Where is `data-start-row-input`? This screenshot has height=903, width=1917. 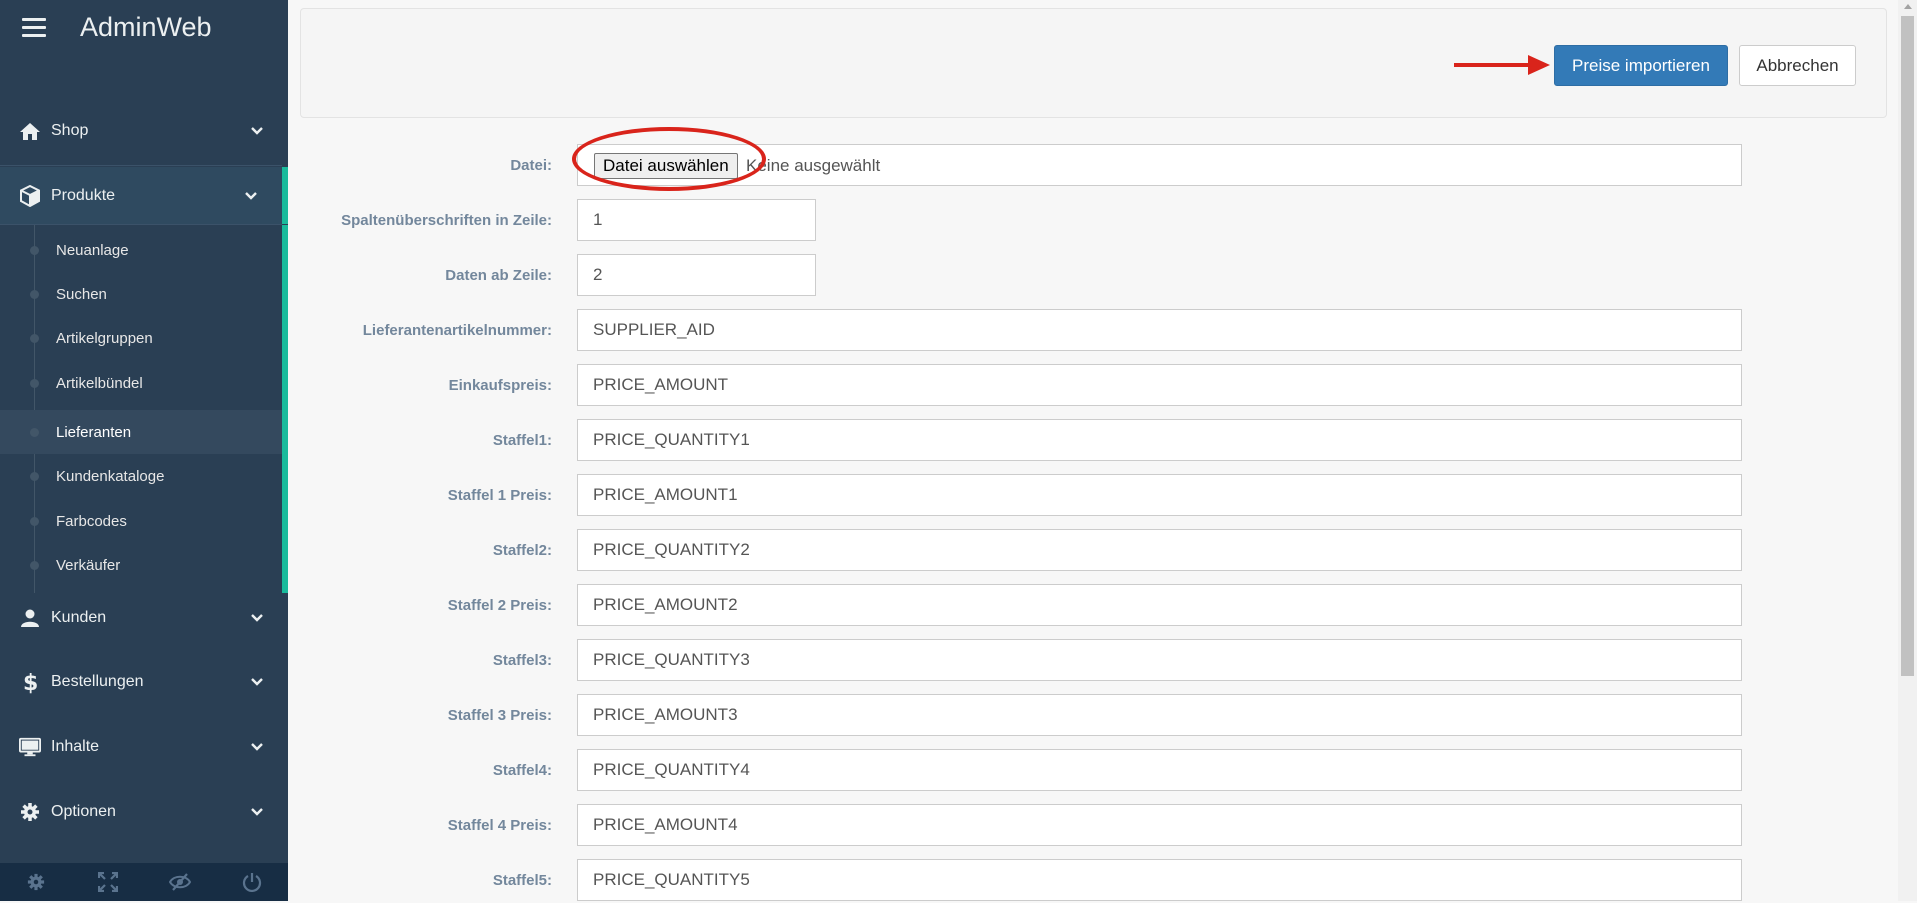 data-start-row-input is located at coordinates (696, 275).